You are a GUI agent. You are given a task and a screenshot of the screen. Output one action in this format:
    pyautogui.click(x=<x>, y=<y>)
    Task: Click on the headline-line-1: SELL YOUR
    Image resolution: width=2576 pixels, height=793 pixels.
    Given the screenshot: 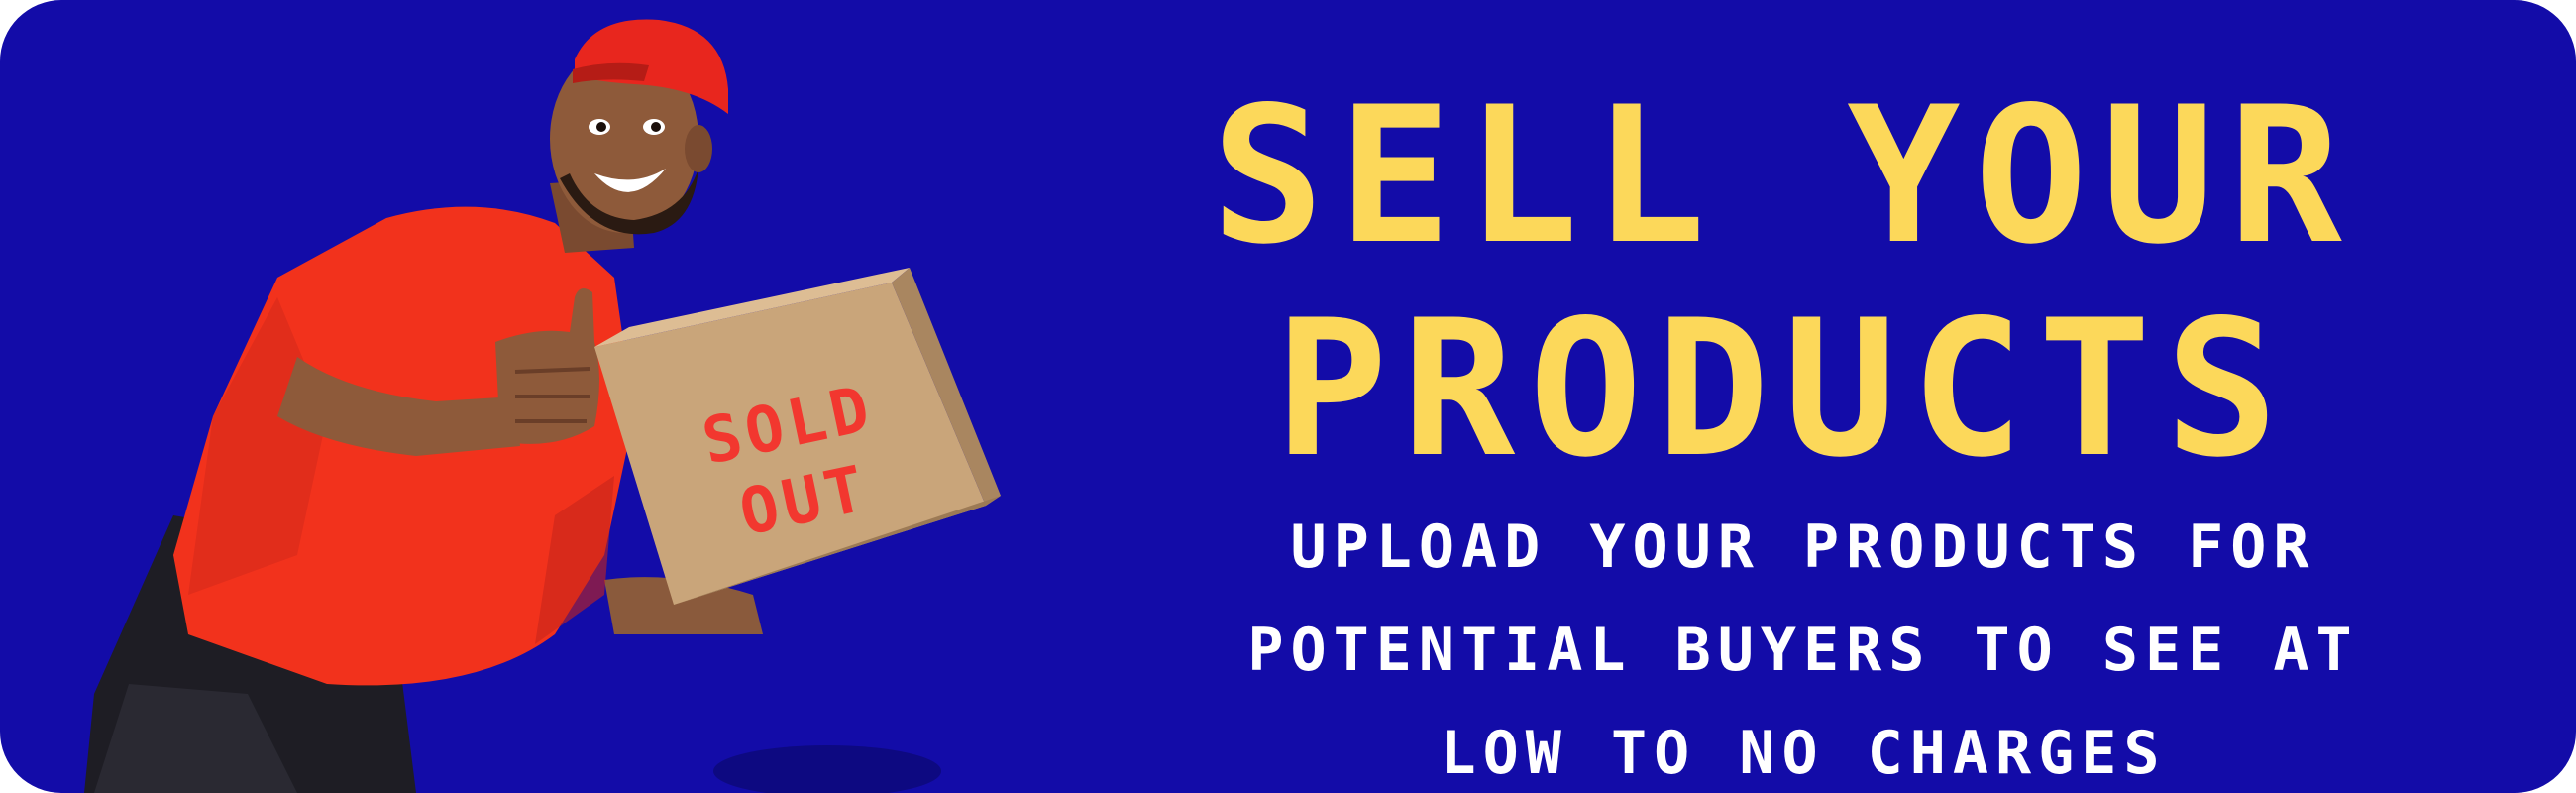 What is the action you would take?
    pyautogui.click(x=1783, y=175)
    